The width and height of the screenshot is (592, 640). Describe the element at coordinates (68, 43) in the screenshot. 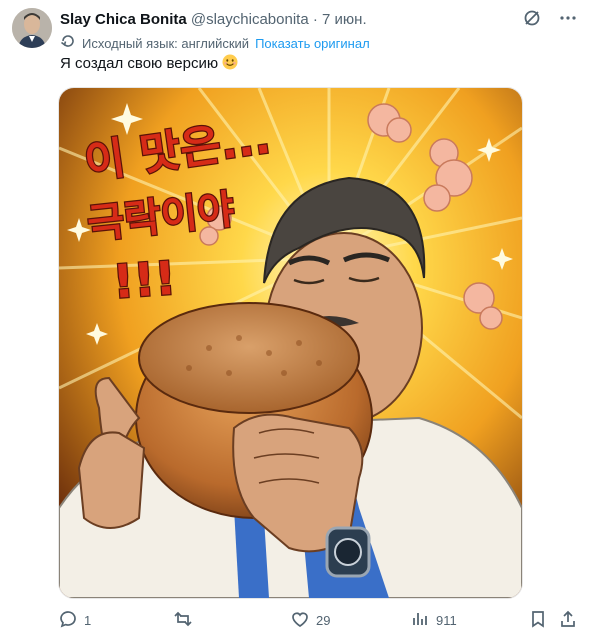

I see `translate-icon` at that location.